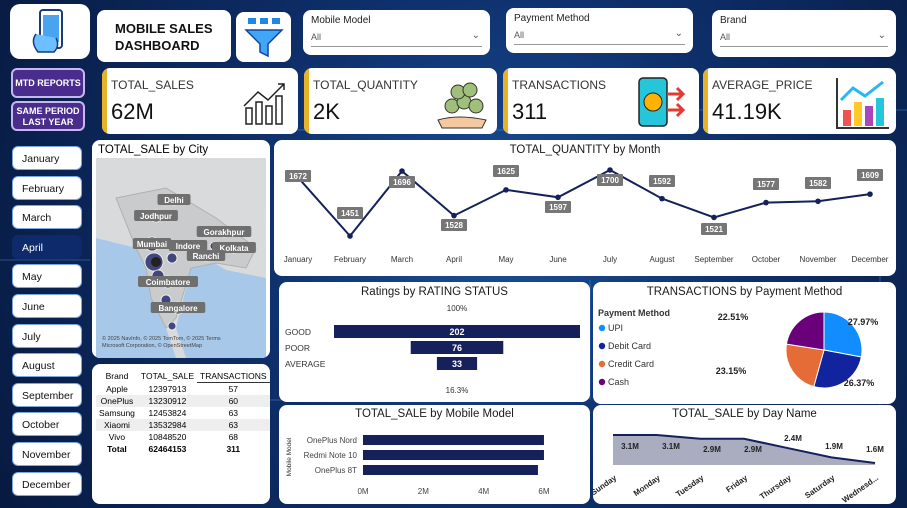 The height and width of the screenshot is (508, 907). I want to click on kpi-total-quantity-label: TOTAL_QUANTITY, so click(365, 85).